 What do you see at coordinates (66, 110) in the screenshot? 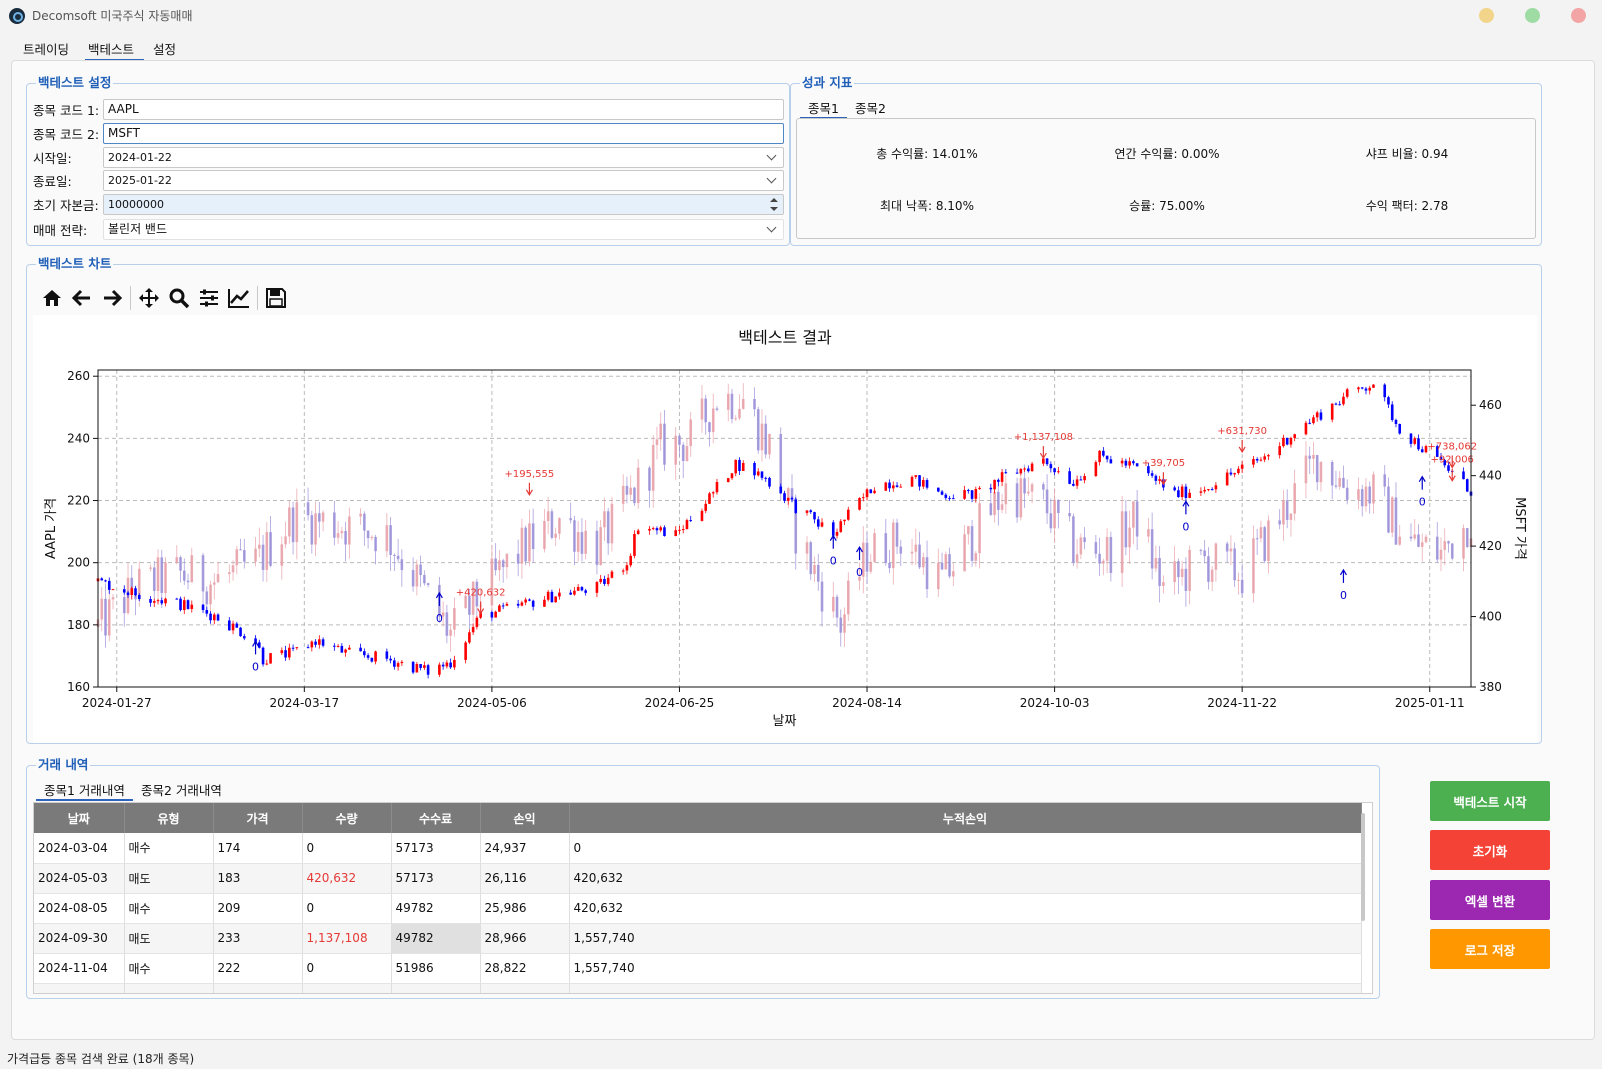
I see `stock1-label: 종목 코드 1:` at bounding box center [66, 110].